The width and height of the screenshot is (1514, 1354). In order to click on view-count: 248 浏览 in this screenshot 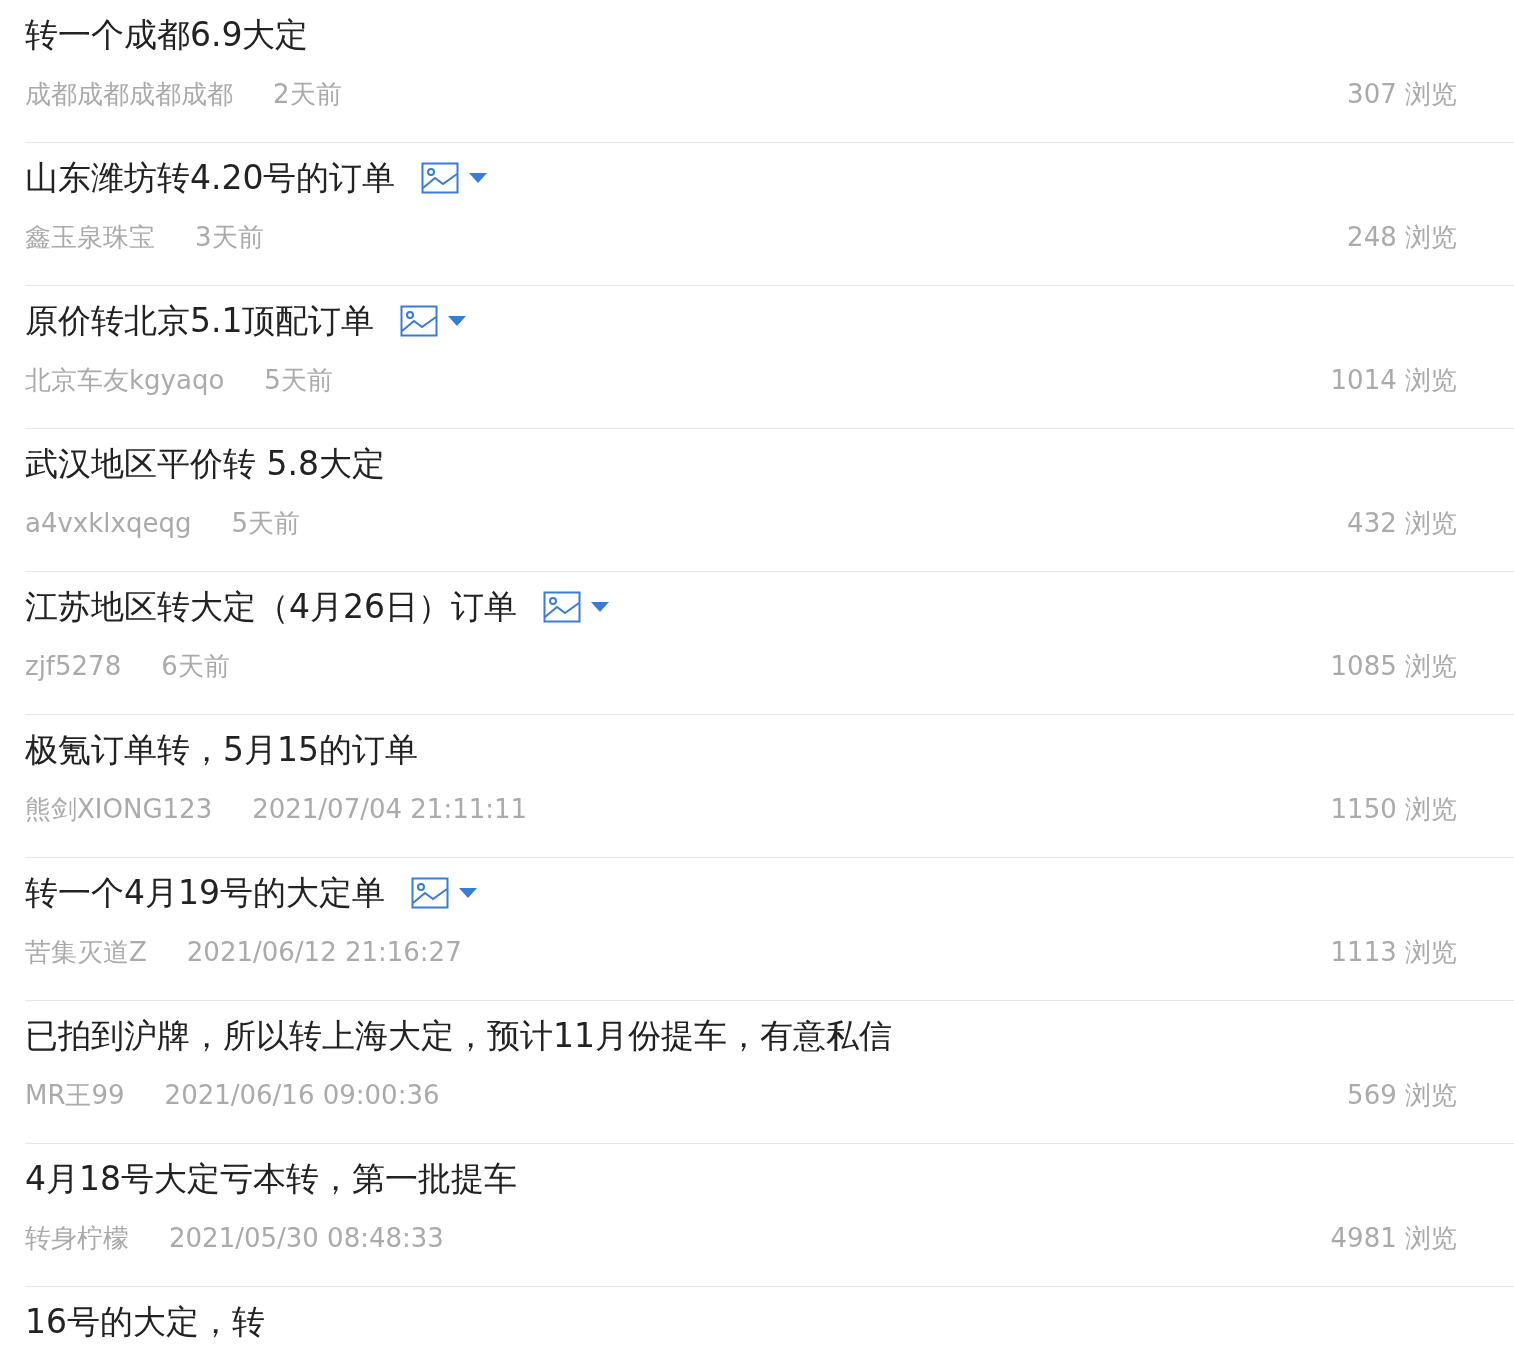, I will do `click(1402, 237)`.